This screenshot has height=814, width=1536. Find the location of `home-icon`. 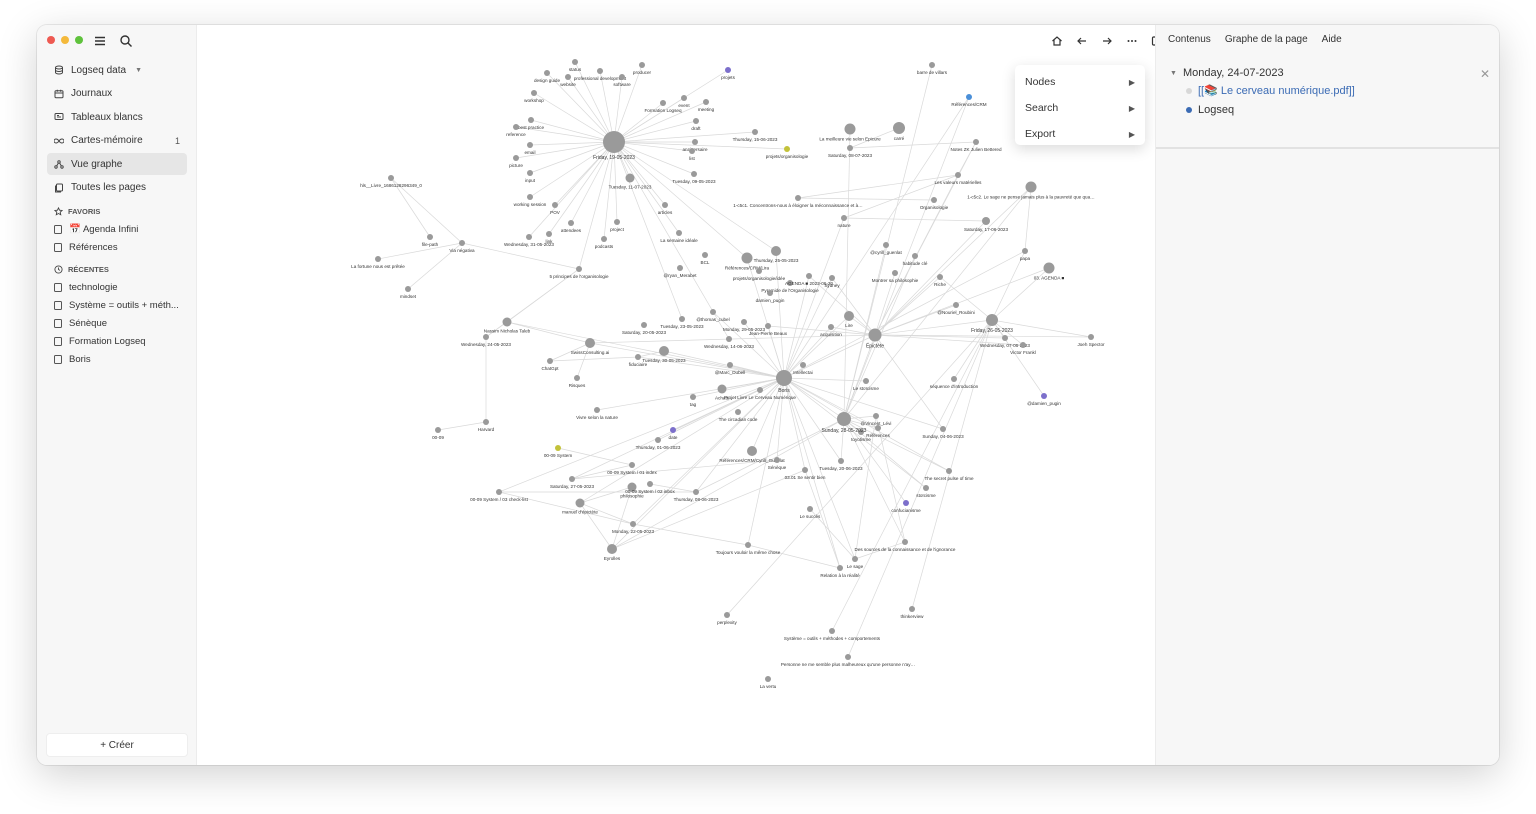

home-icon is located at coordinates (1057, 41).